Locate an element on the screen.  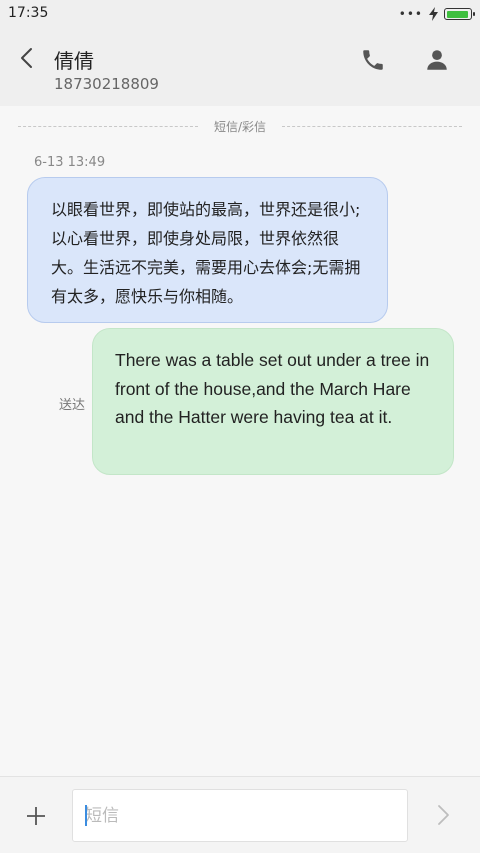
back-arrow-icon is located at coordinates (28, 58).